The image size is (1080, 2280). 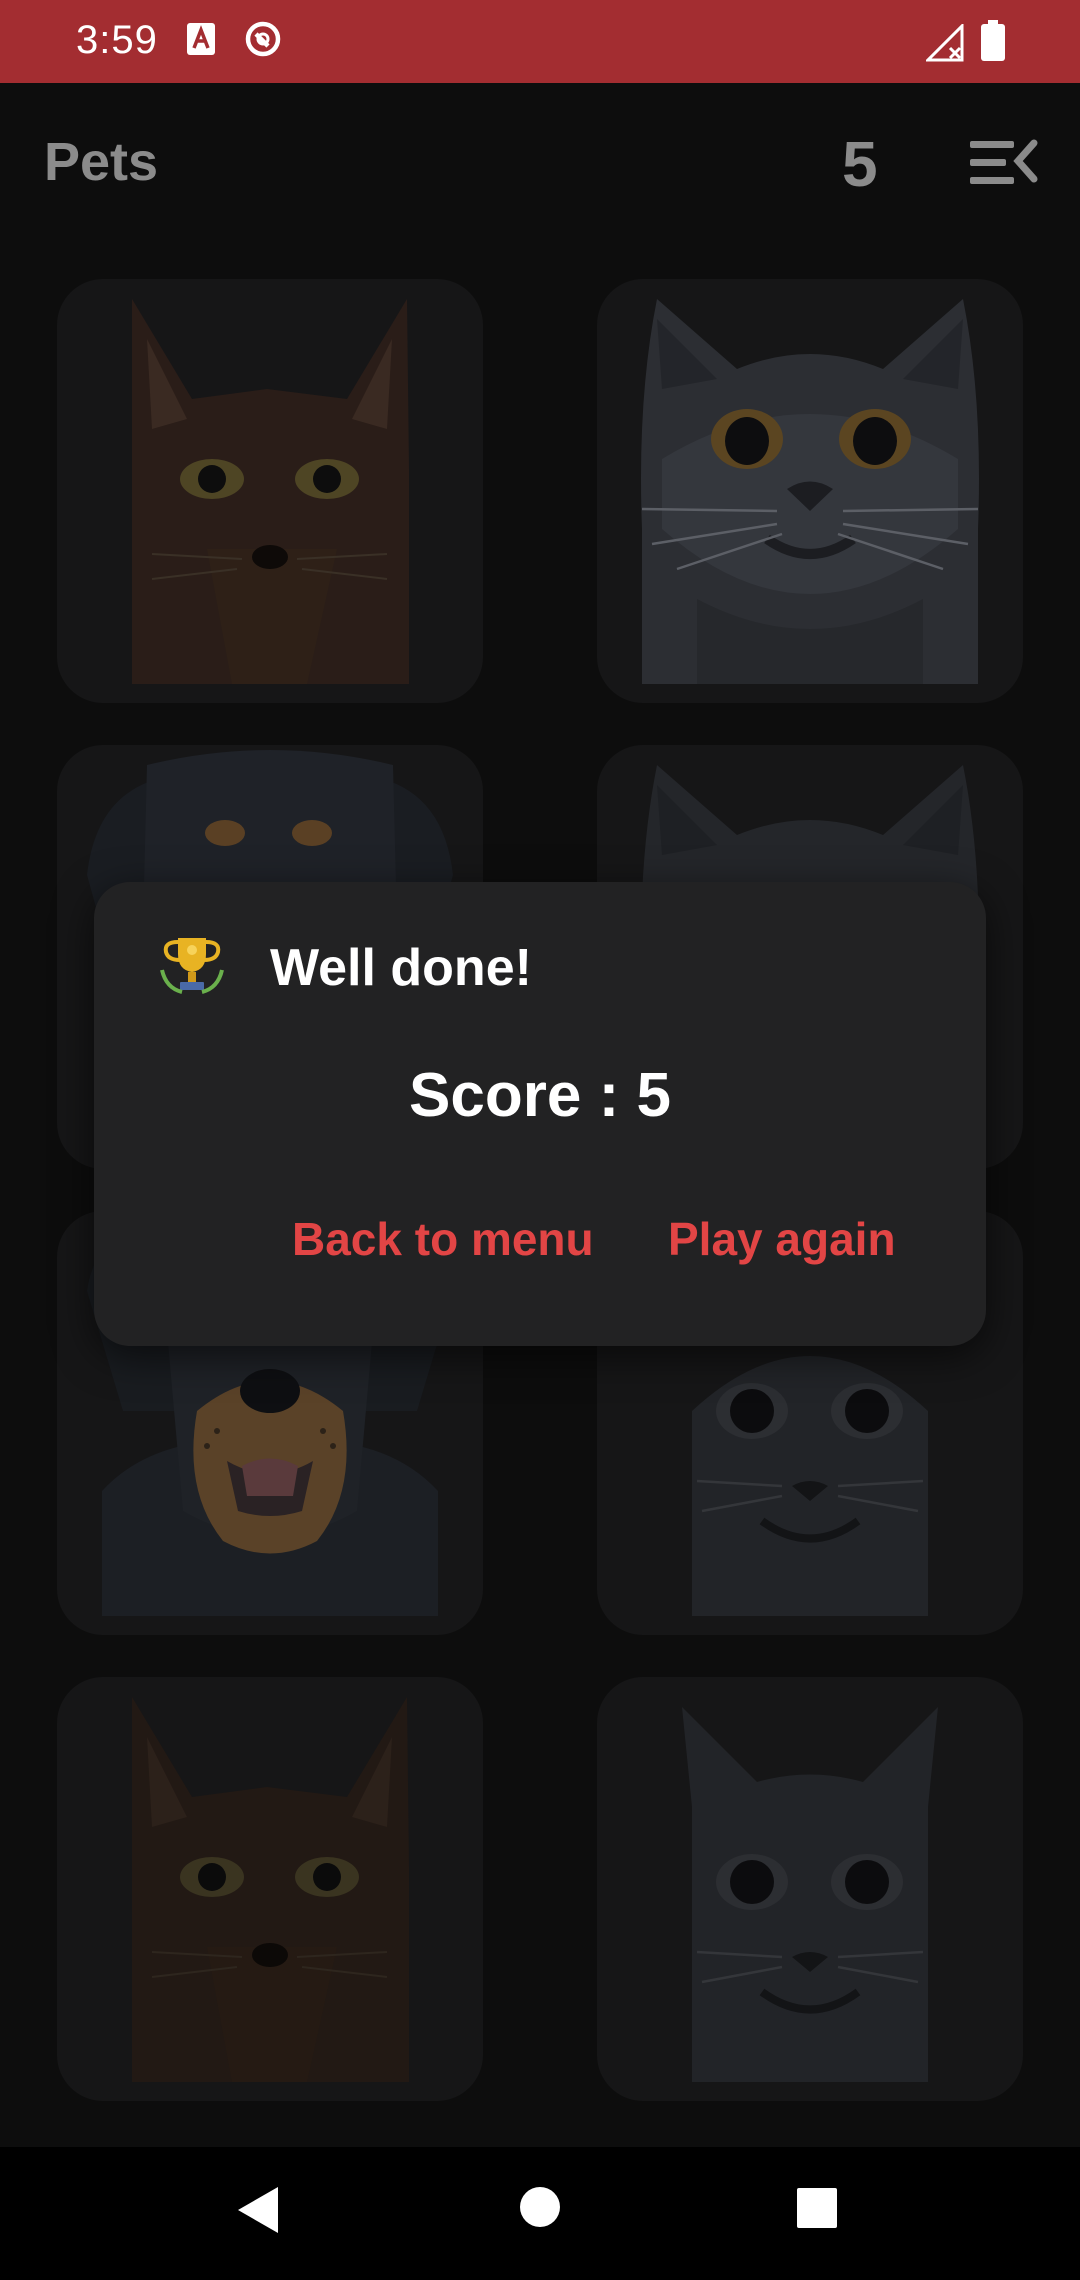 I want to click on status-bar: 3:59, so click(x=540, y=41).